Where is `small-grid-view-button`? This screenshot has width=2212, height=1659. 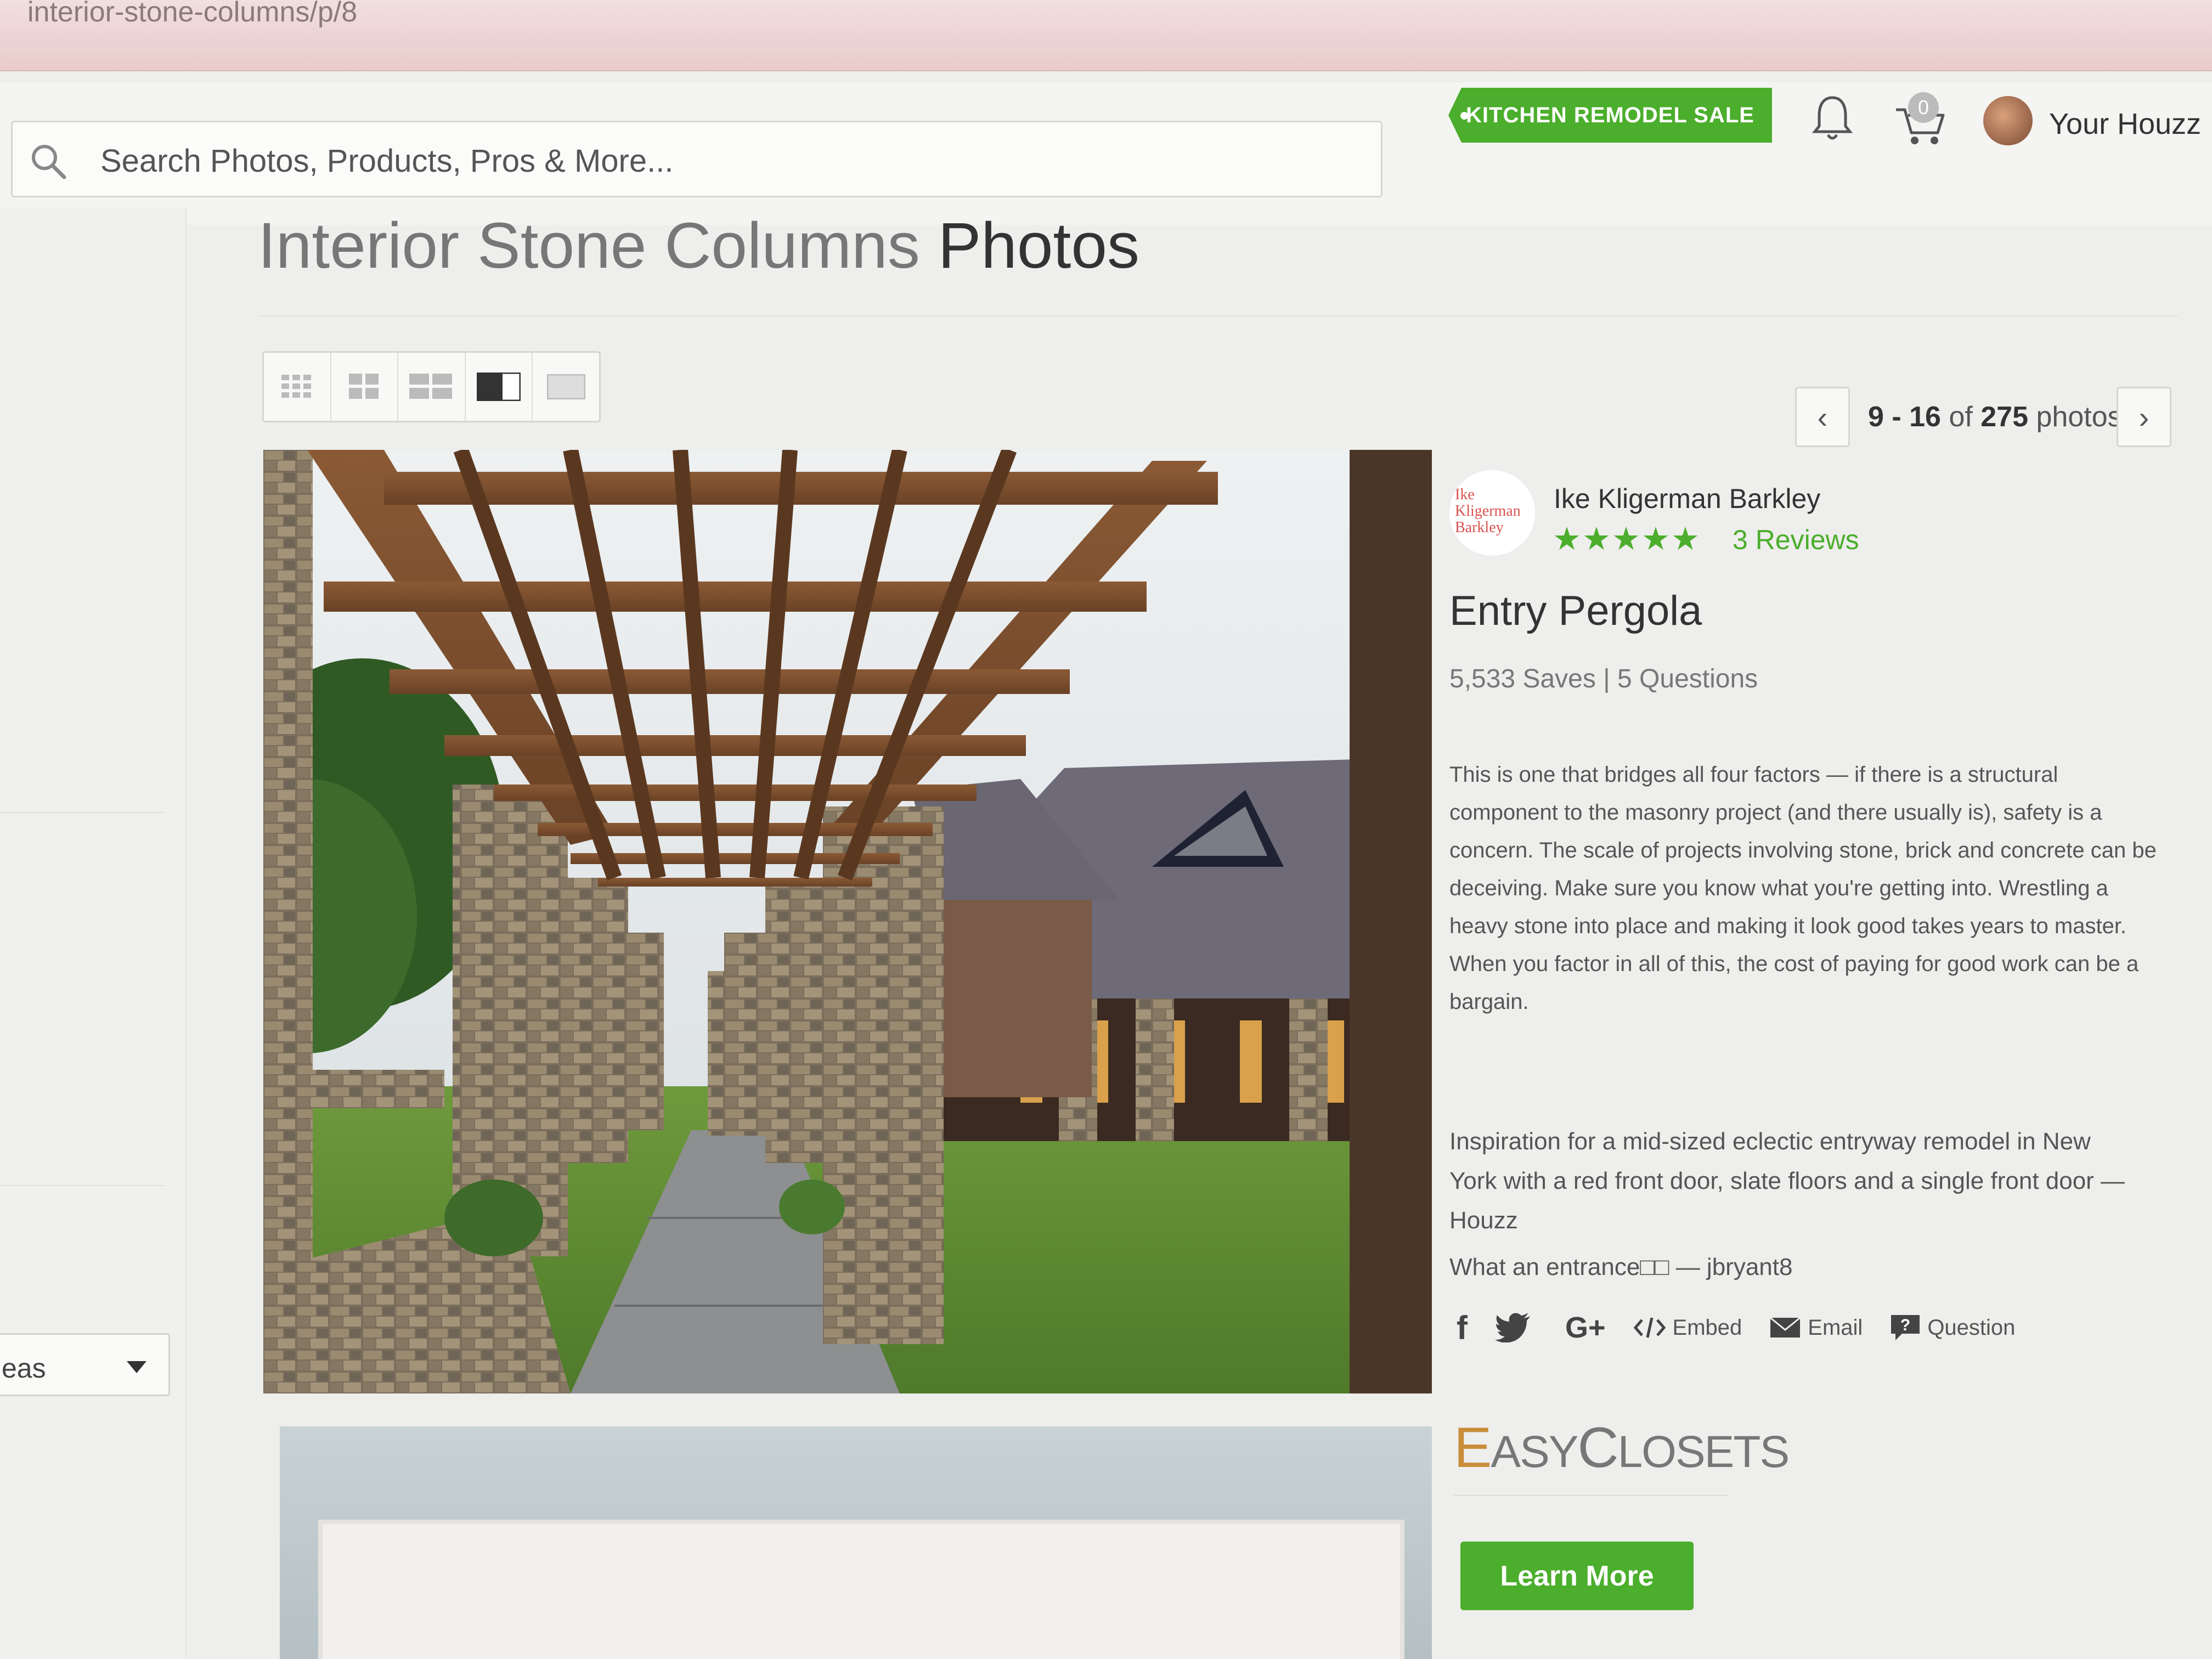 small-grid-view-button is located at coordinates (297, 387).